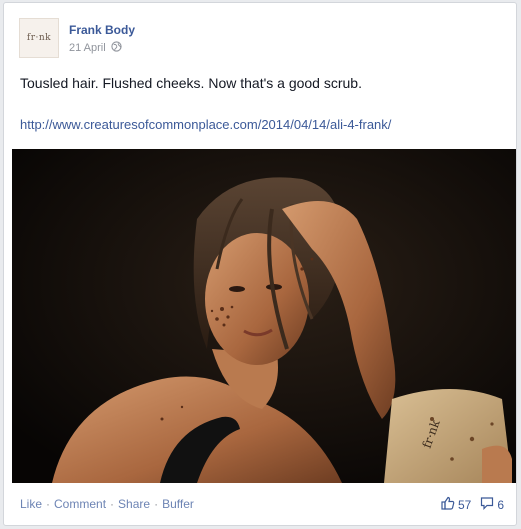 The image size is (521, 529). What do you see at coordinates (31, 504) in the screenshot?
I see `like-link: Like` at bounding box center [31, 504].